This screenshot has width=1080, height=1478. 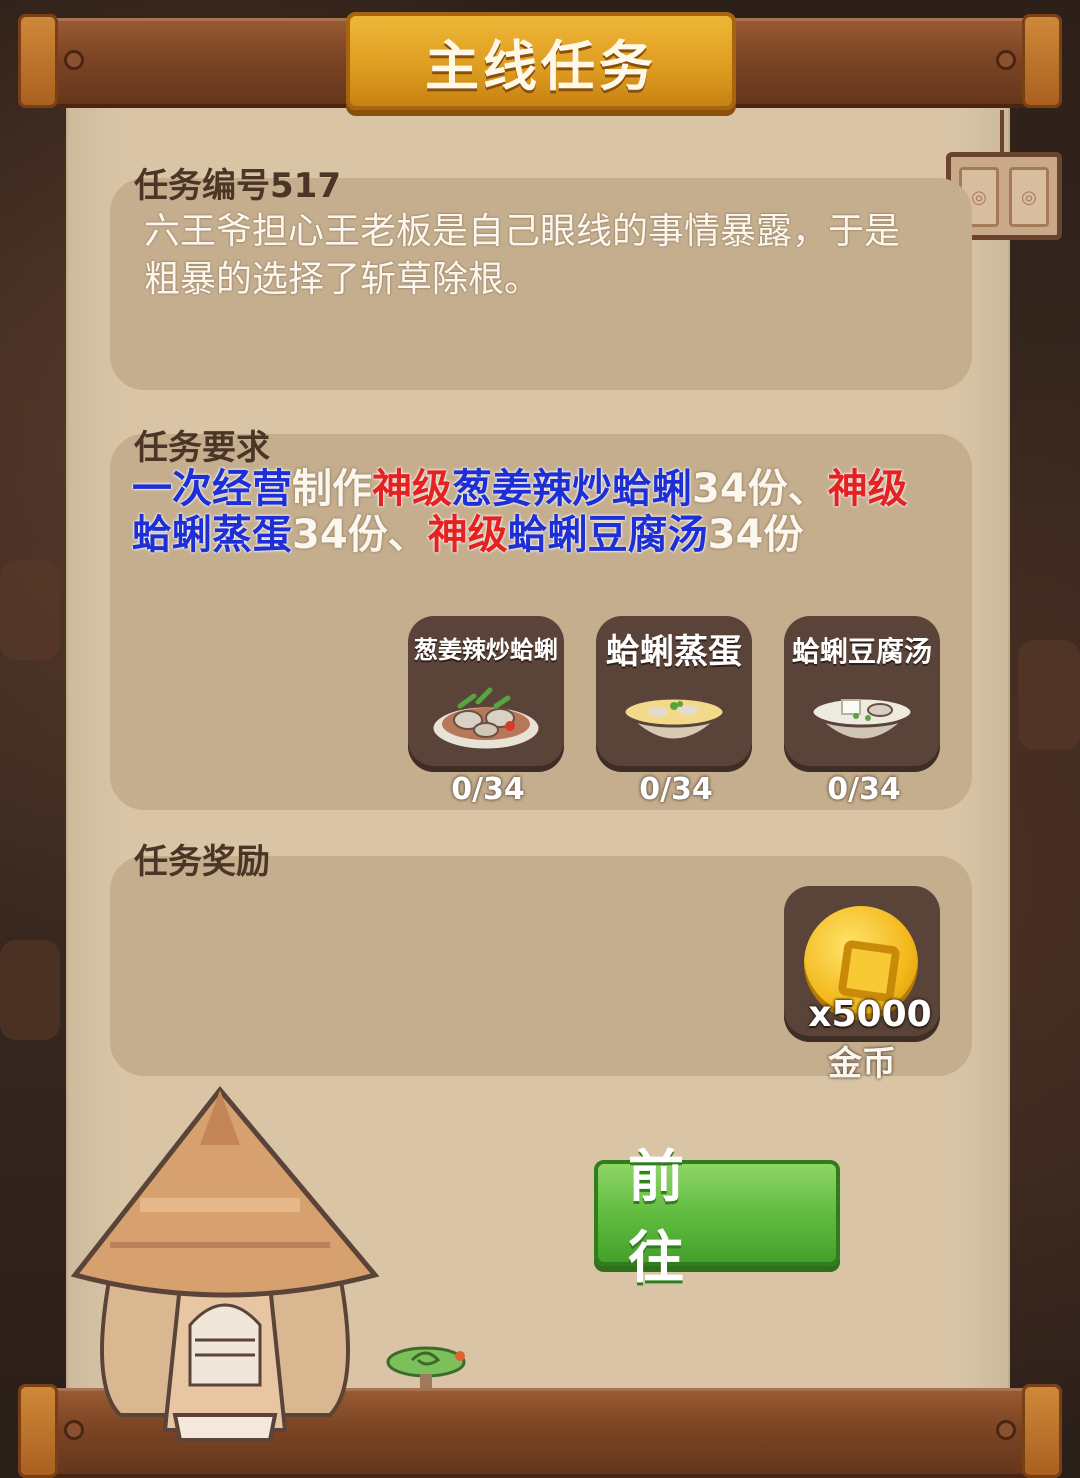 I want to click on req-seg-9: 蛤蜊豆腐汤, so click(x=607, y=535).